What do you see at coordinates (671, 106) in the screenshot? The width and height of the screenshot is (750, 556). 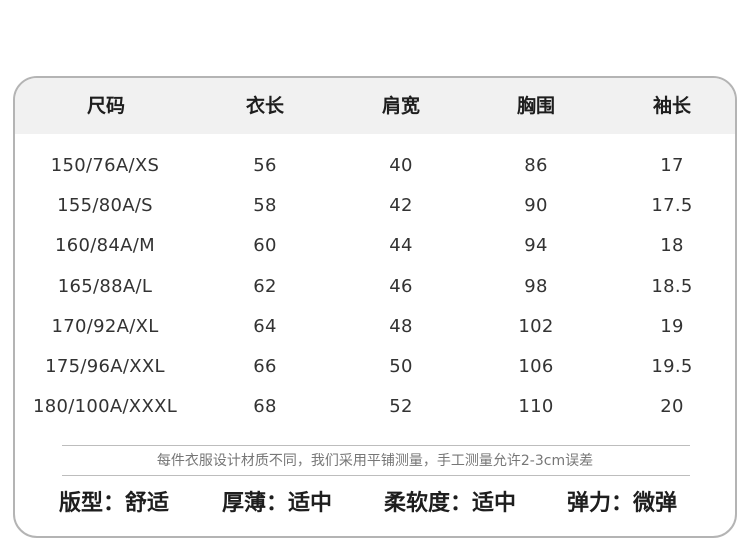 I see `header-sleeve: 袖长` at bounding box center [671, 106].